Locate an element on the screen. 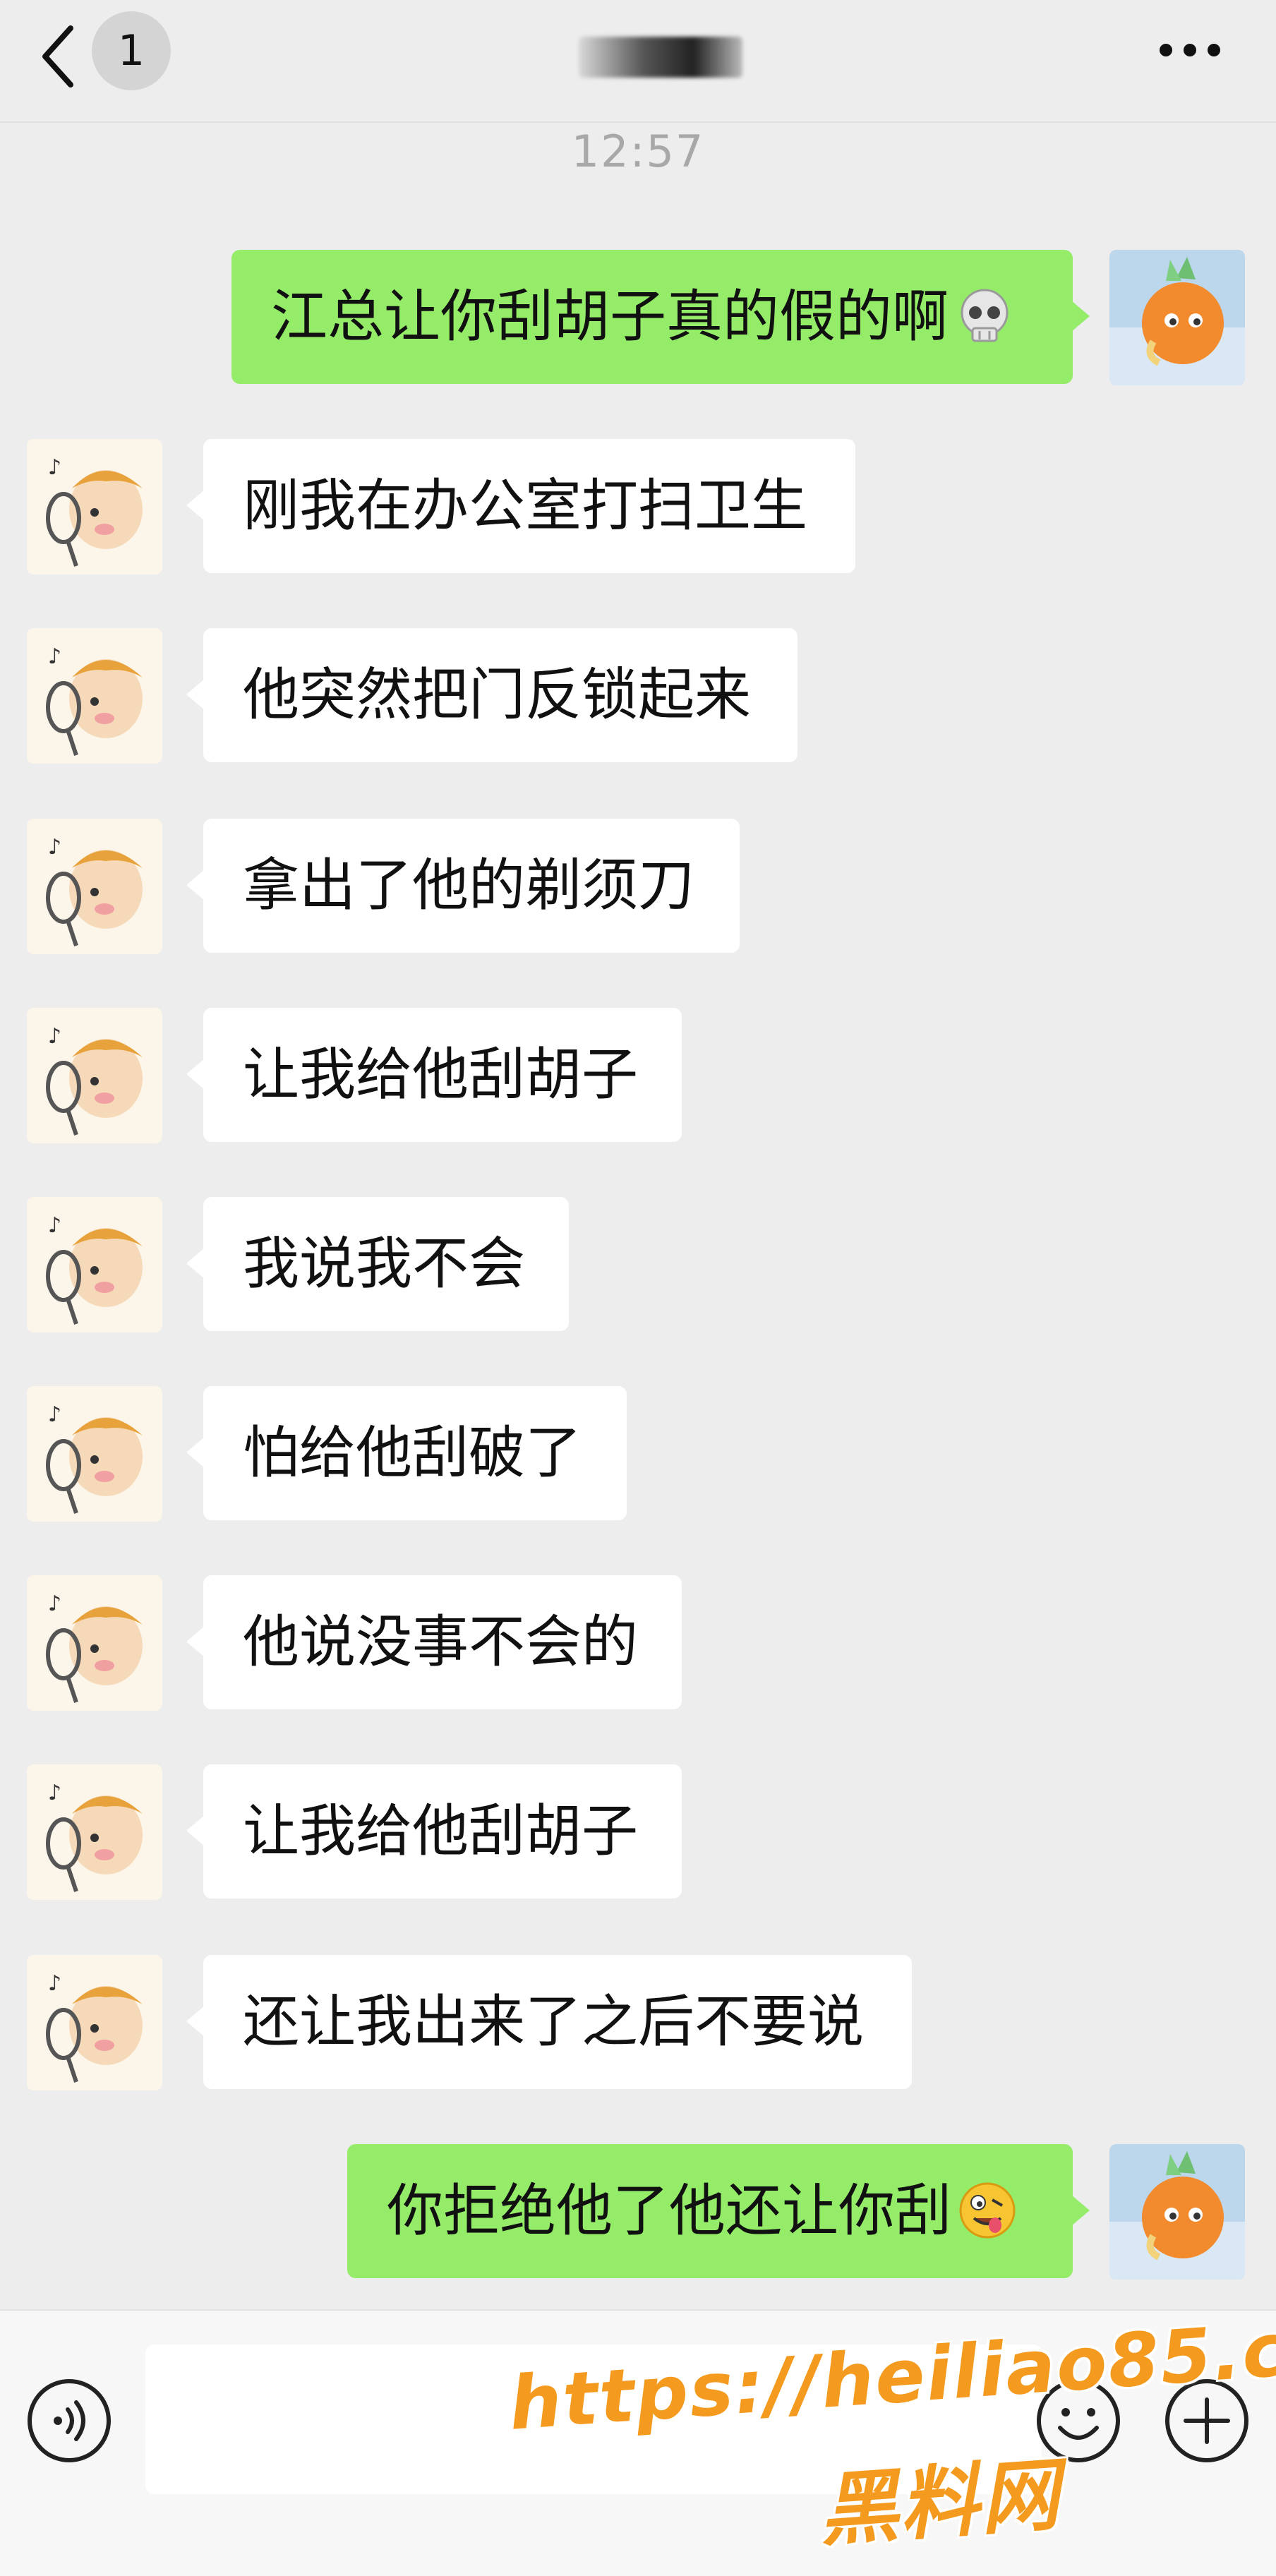 The height and width of the screenshot is (2576, 1276). message-bubble-outgoing: 你拒绝他了他还让你刮 is located at coordinates (719, 2211).